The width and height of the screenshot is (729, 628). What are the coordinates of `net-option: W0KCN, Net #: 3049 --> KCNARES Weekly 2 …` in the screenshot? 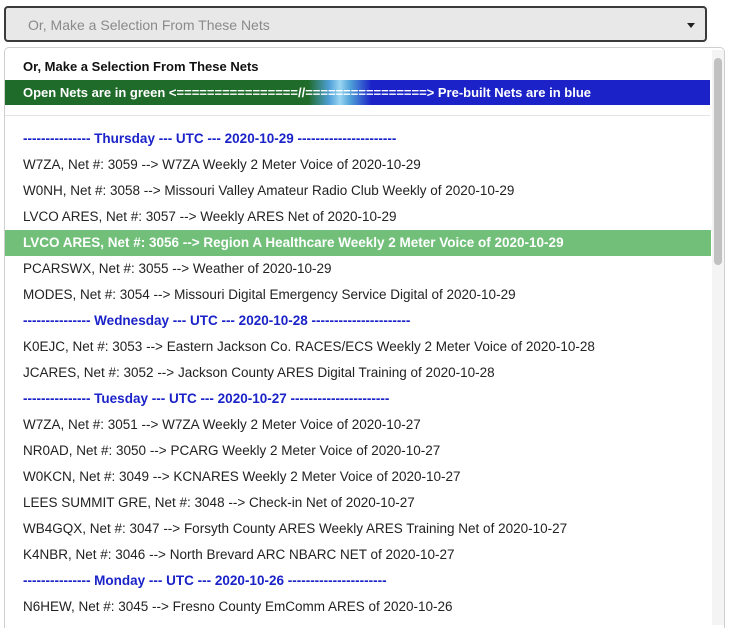 It's located at (358, 477).